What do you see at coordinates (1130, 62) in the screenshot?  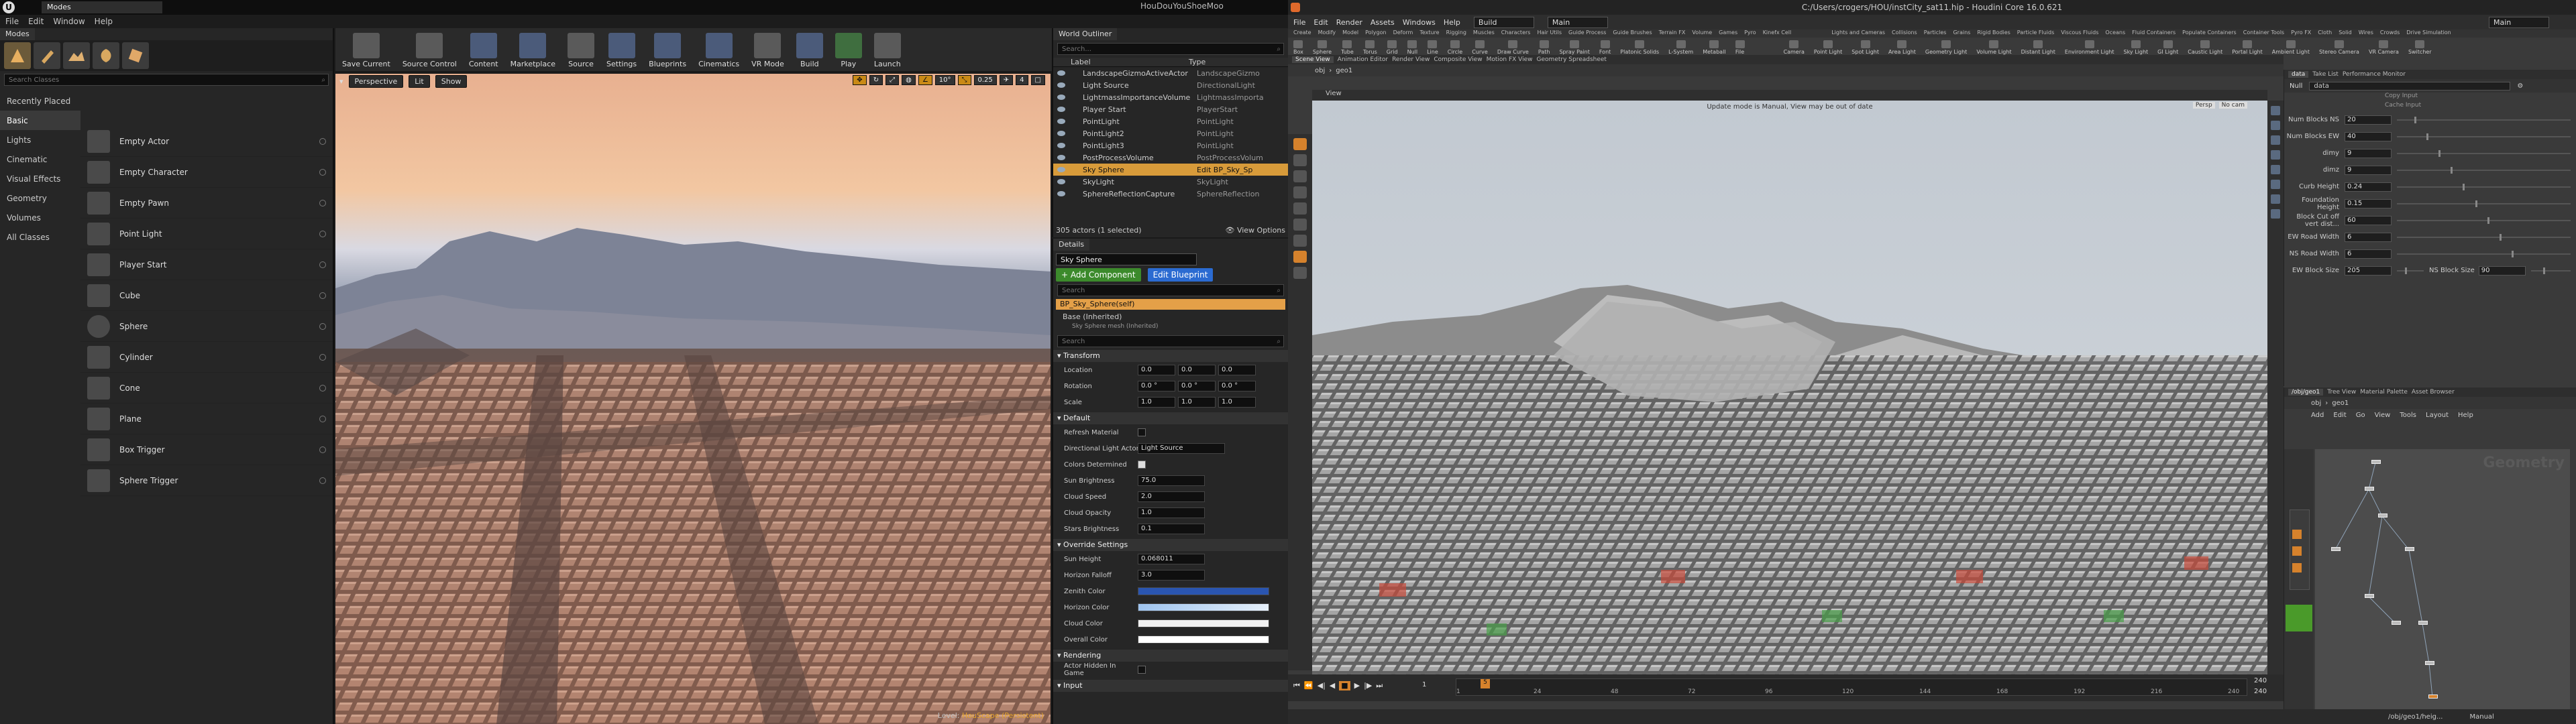 I see `col-label: Label` at bounding box center [1130, 62].